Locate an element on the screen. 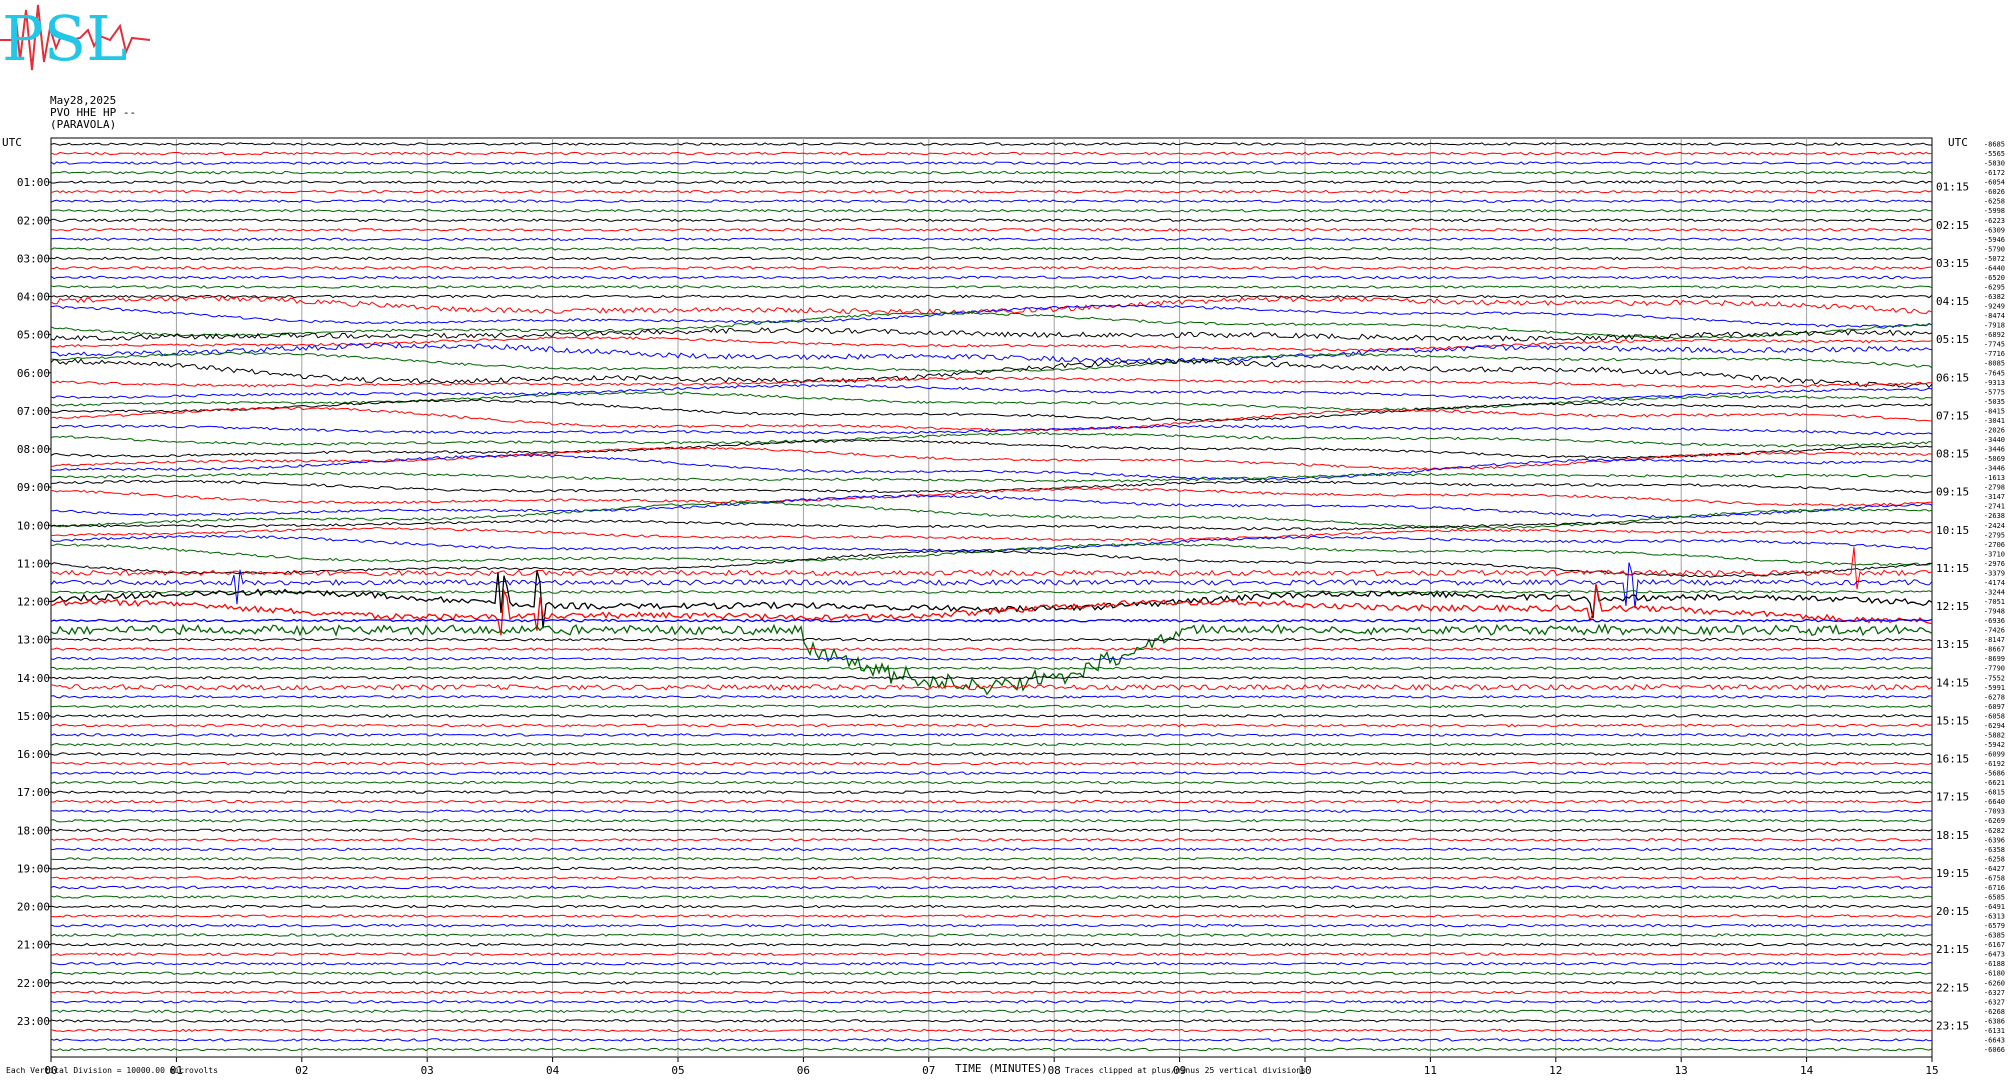 The width and height of the screenshot is (2010, 1080). trace-offset-label: -8699 is located at coordinates (1994, 659).